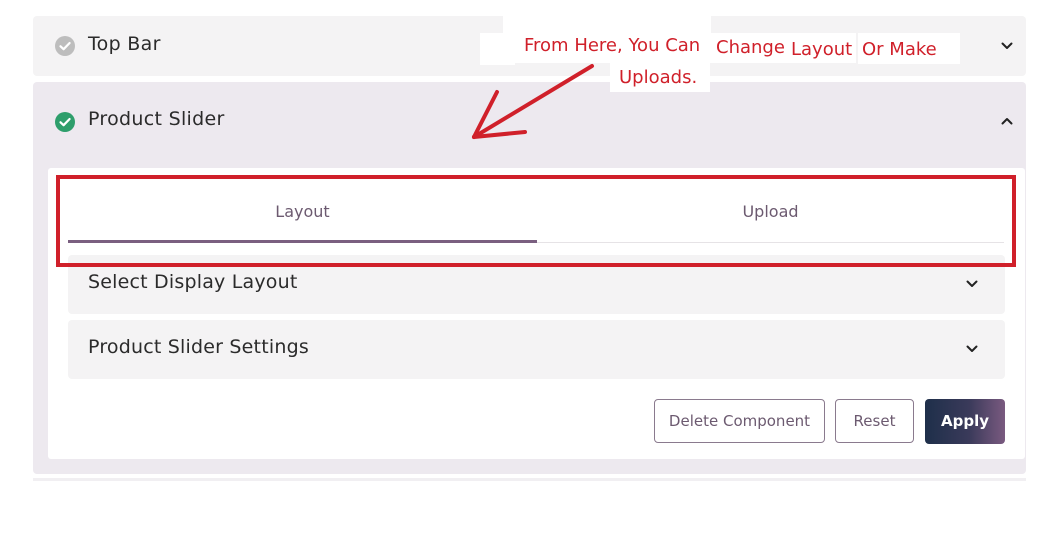 Image resolution: width=1051 pixels, height=548 pixels. Describe the element at coordinates (533, 101) in the screenshot. I see `annotation-arrow` at that location.